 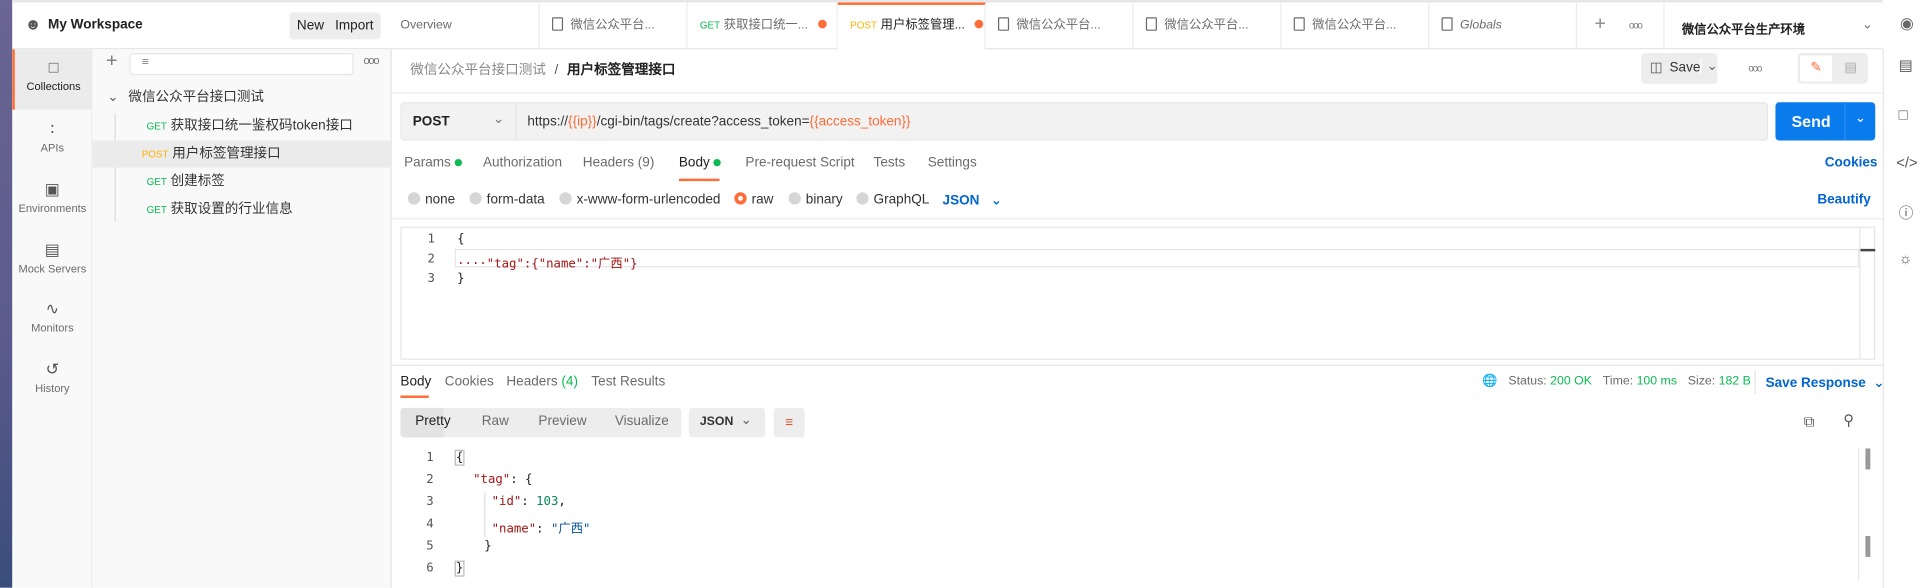 What do you see at coordinates (621, 70) in the screenshot?
I see `breadcrumb-current: 用户标签管理接口` at bounding box center [621, 70].